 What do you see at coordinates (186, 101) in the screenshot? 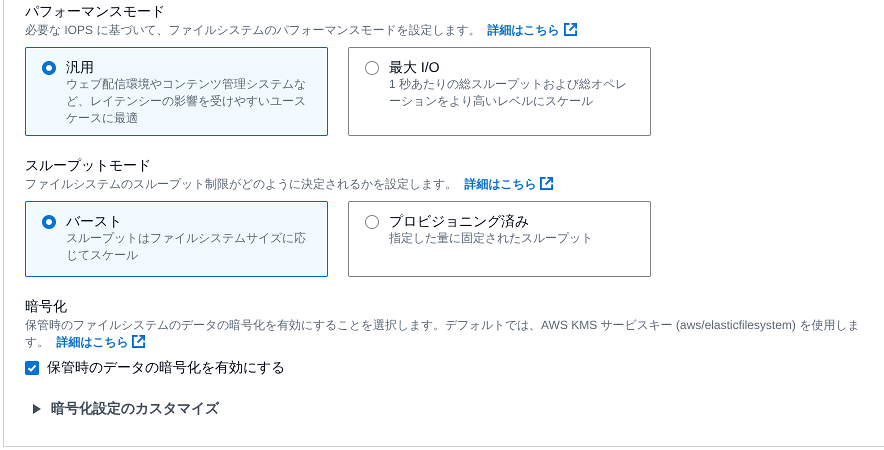
I see `option-description: ウェブ配信環境やコンテンツ管理システムなど、レイテンシーの影響を受けやすいユースケースに最適` at bounding box center [186, 101].